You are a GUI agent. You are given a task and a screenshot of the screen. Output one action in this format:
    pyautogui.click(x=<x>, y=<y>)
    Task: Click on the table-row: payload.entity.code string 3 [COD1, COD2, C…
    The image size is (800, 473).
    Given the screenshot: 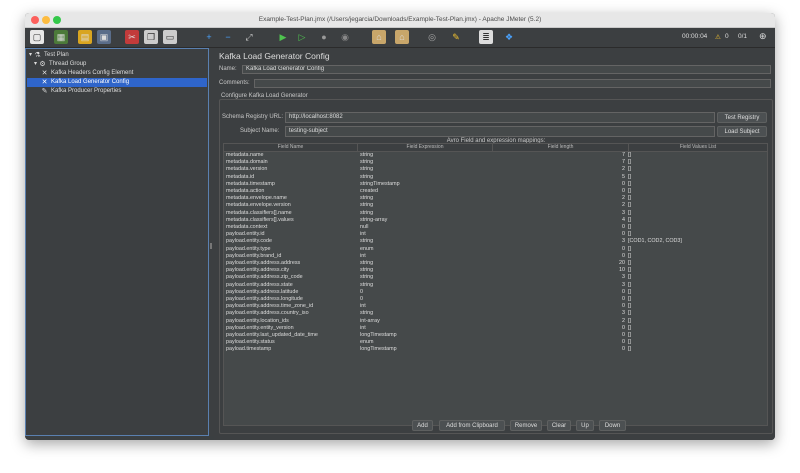 What is the action you would take?
    pyautogui.click(x=495, y=241)
    